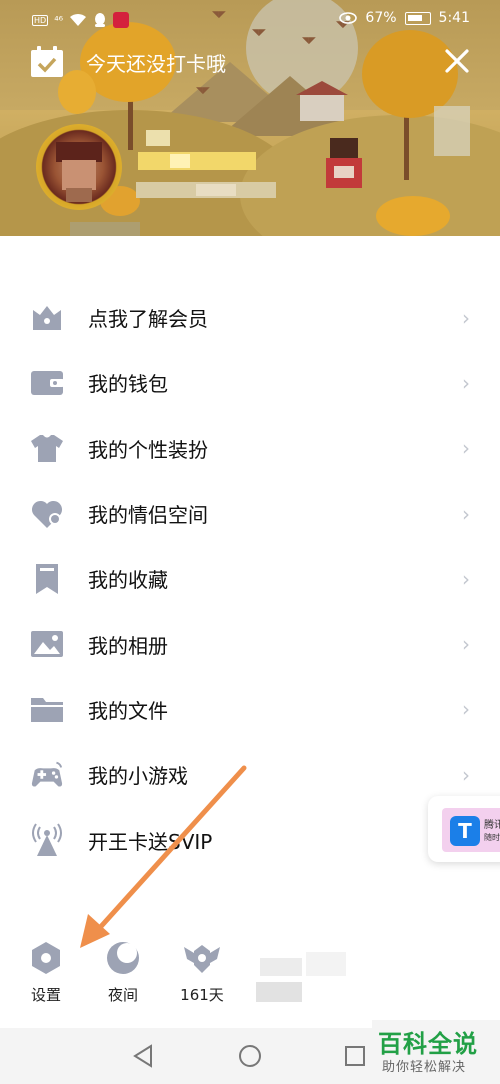  Describe the element at coordinates (202, 958) in the screenshot. I see `winged-badge-icon` at that location.